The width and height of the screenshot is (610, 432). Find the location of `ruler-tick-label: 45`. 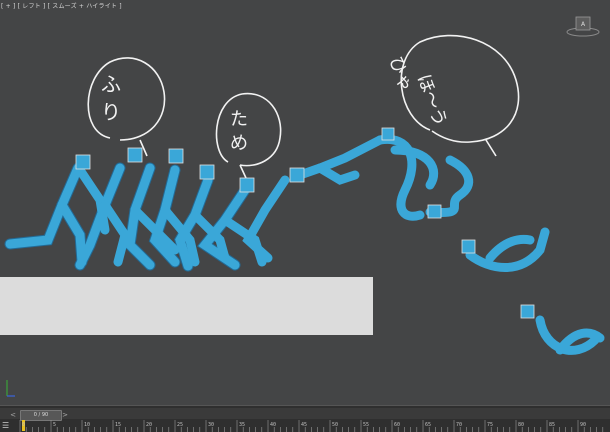

ruler-tick-label: 45 is located at coordinates (304, 425).